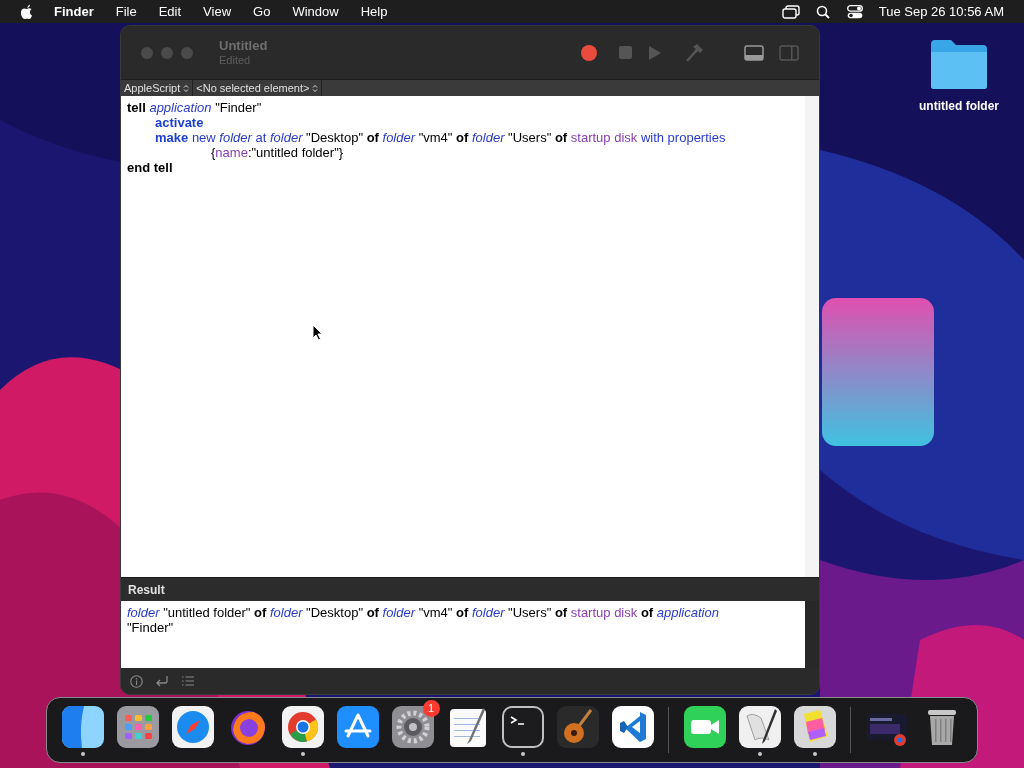  I want to click on gear-icon, so click(412, 727).